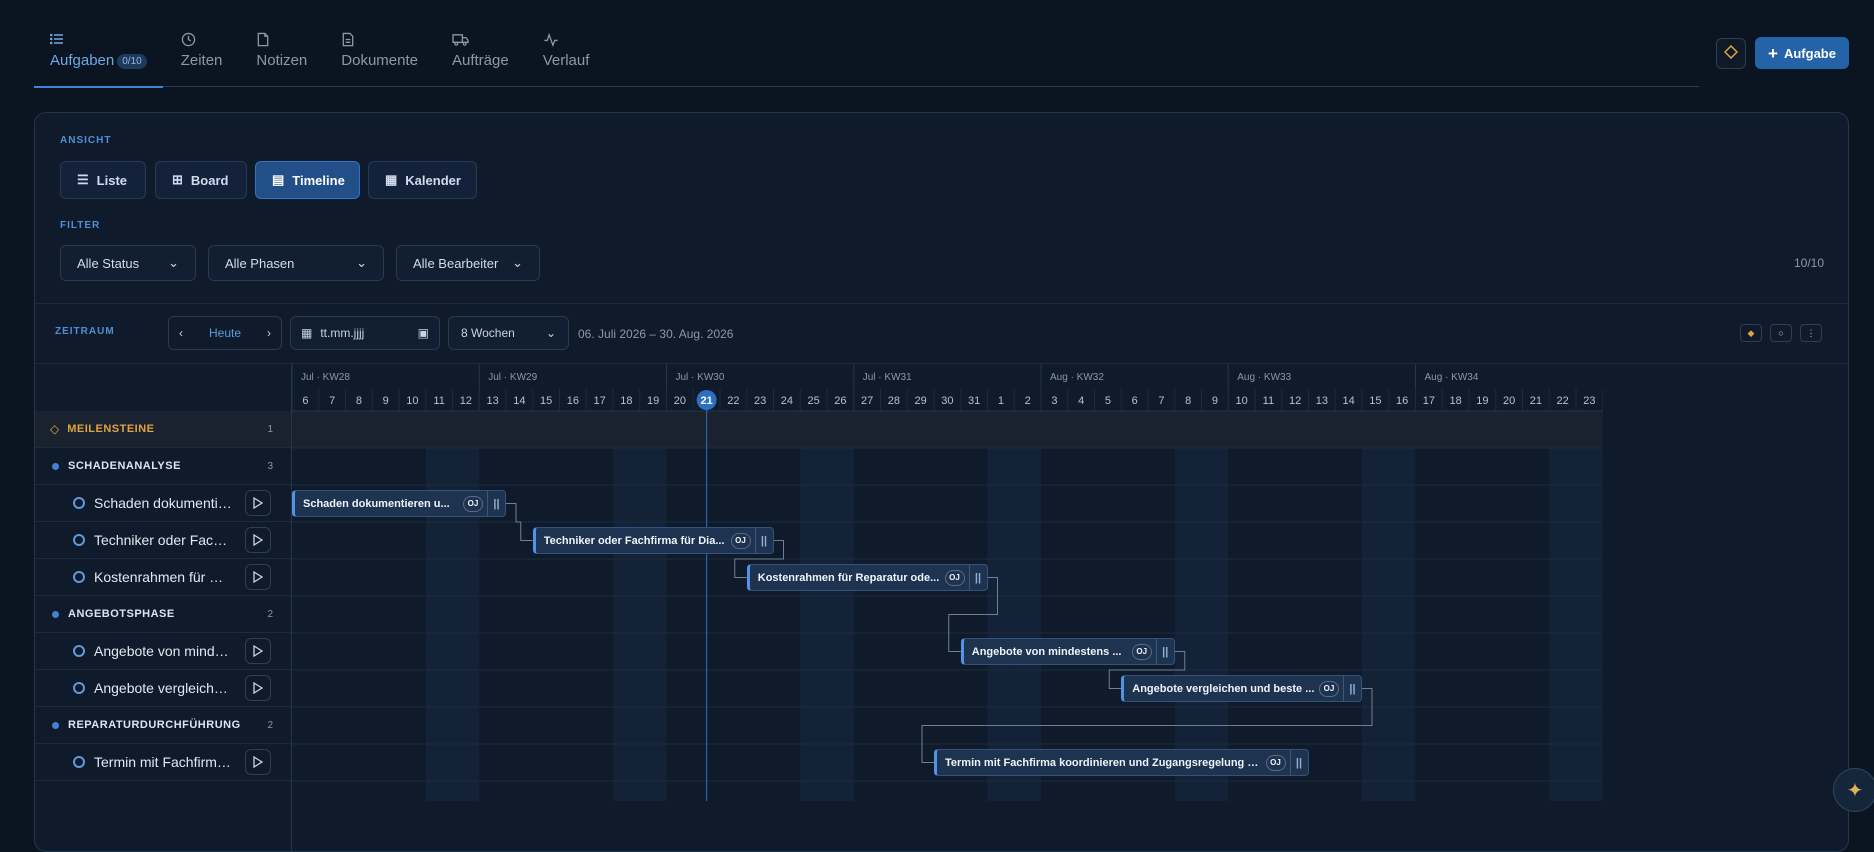  What do you see at coordinates (1349, 401) in the screenshot?
I see `day-label: 14` at bounding box center [1349, 401].